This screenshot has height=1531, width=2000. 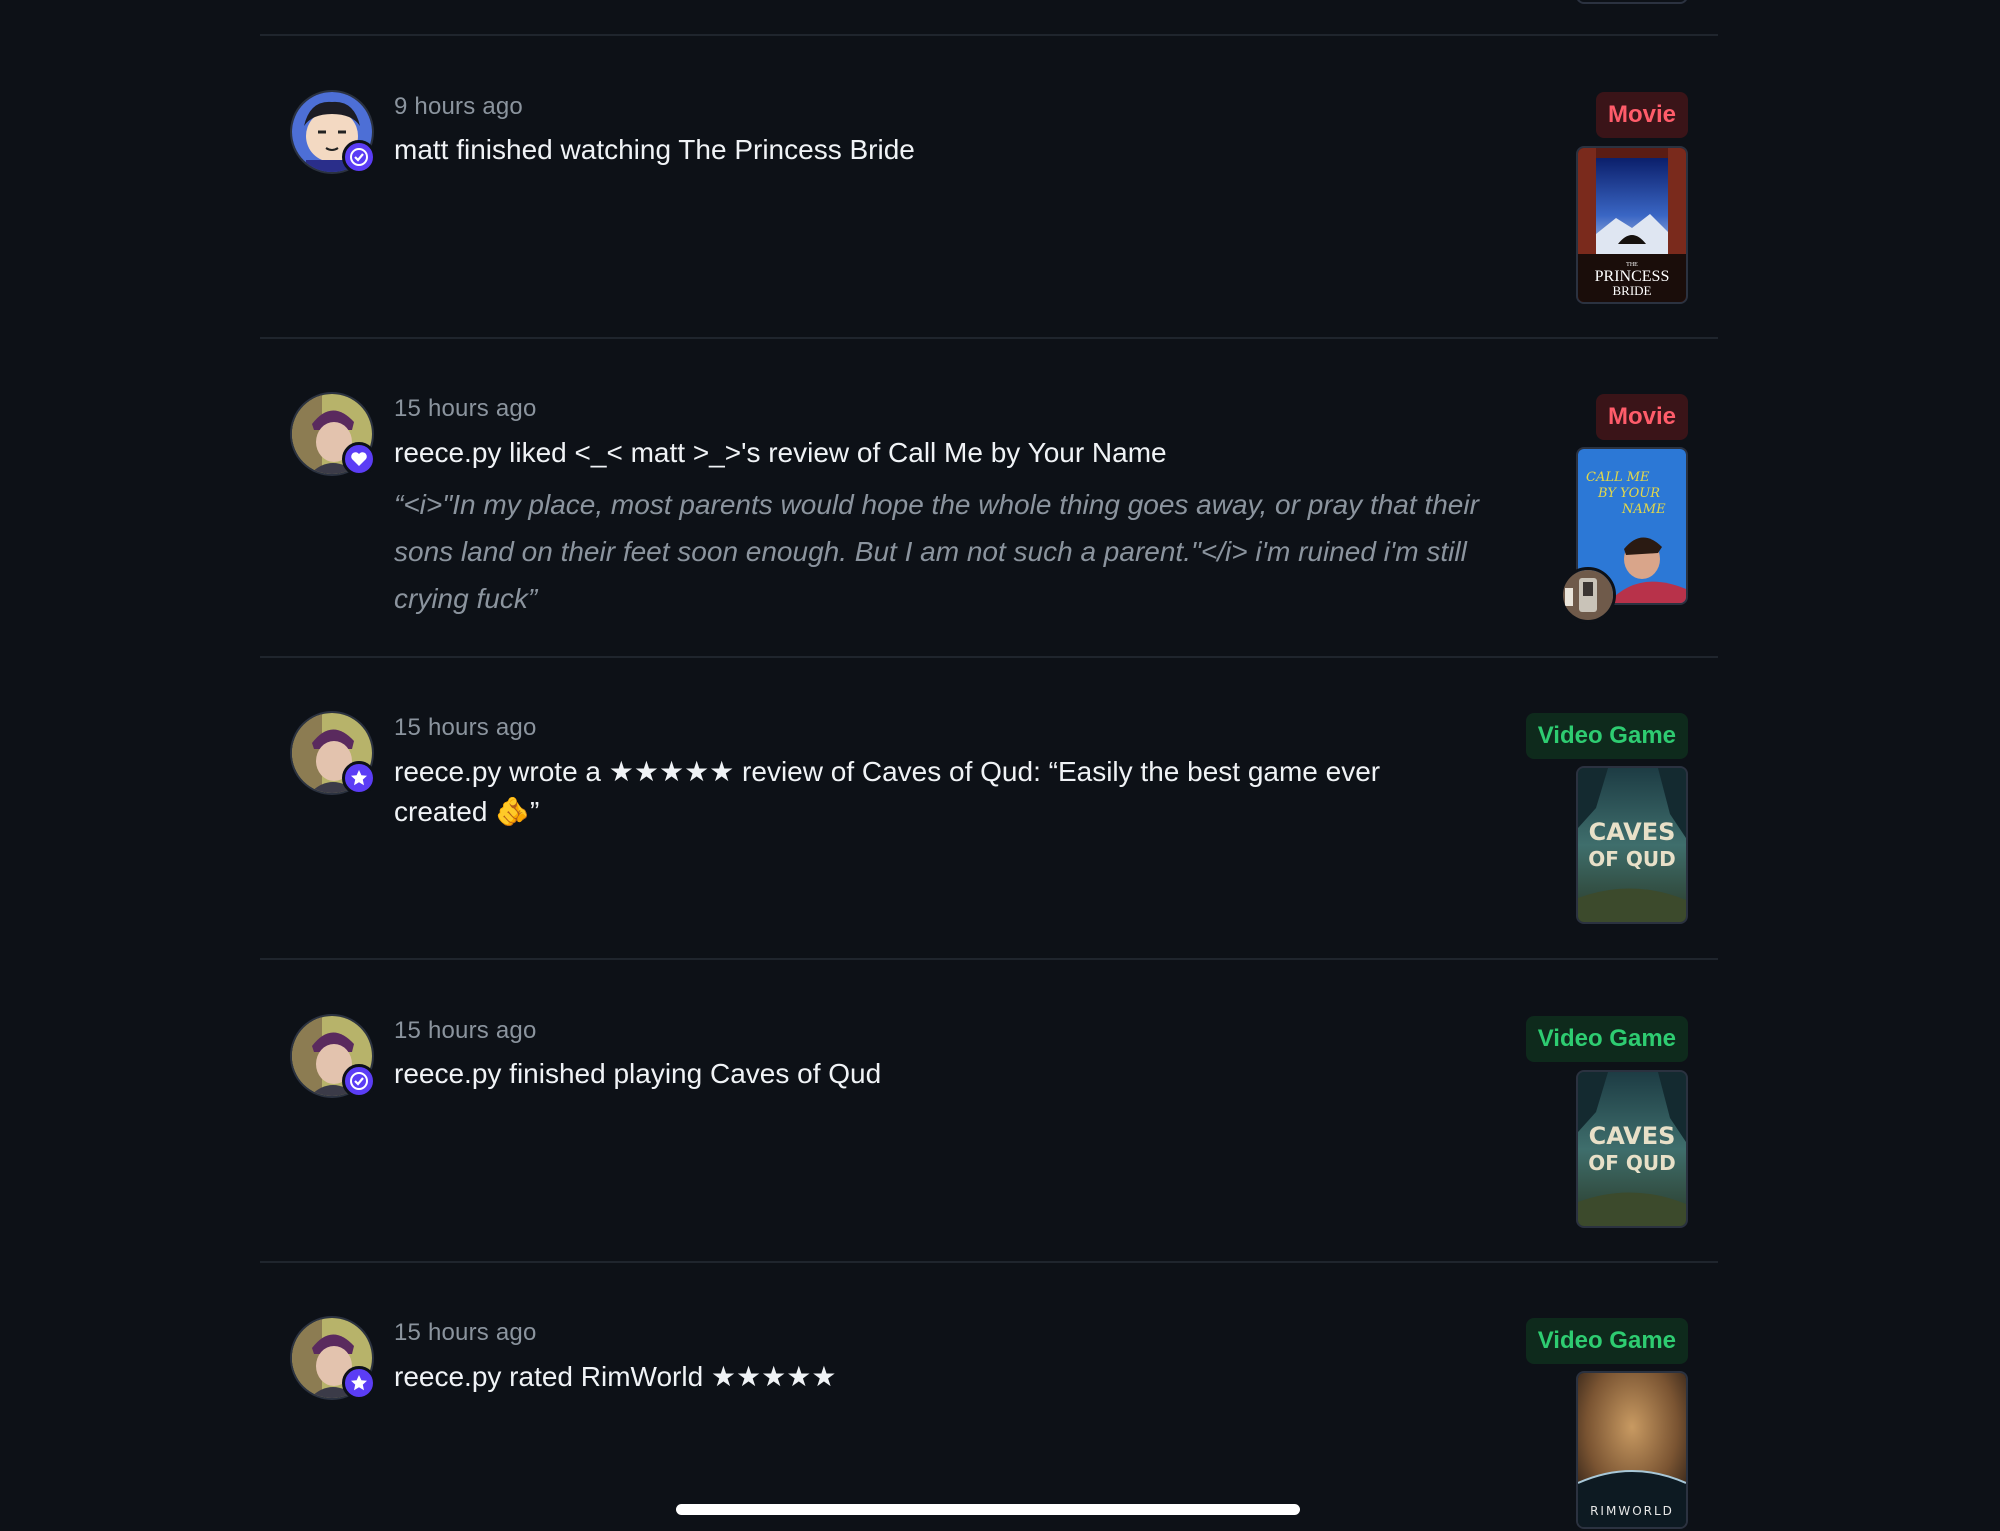 What do you see at coordinates (1588, 595) in the screenshot?
I see `reviewer-avatar-matt` at bounding box center [1588, 595].